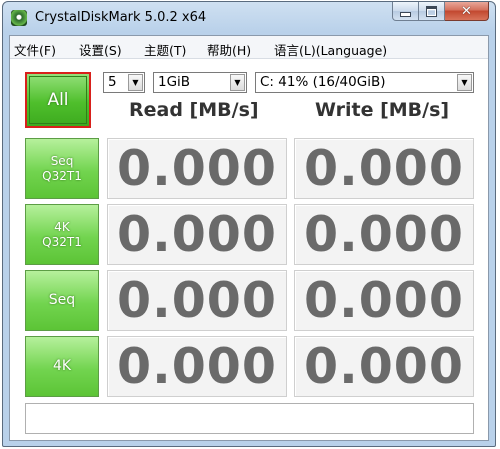 The width and height of the screenshot is (500, 449). Describe the element at coordinates (194, 110) in the screenshot. I see `read-column-header: Read [MB/s]` at that location.